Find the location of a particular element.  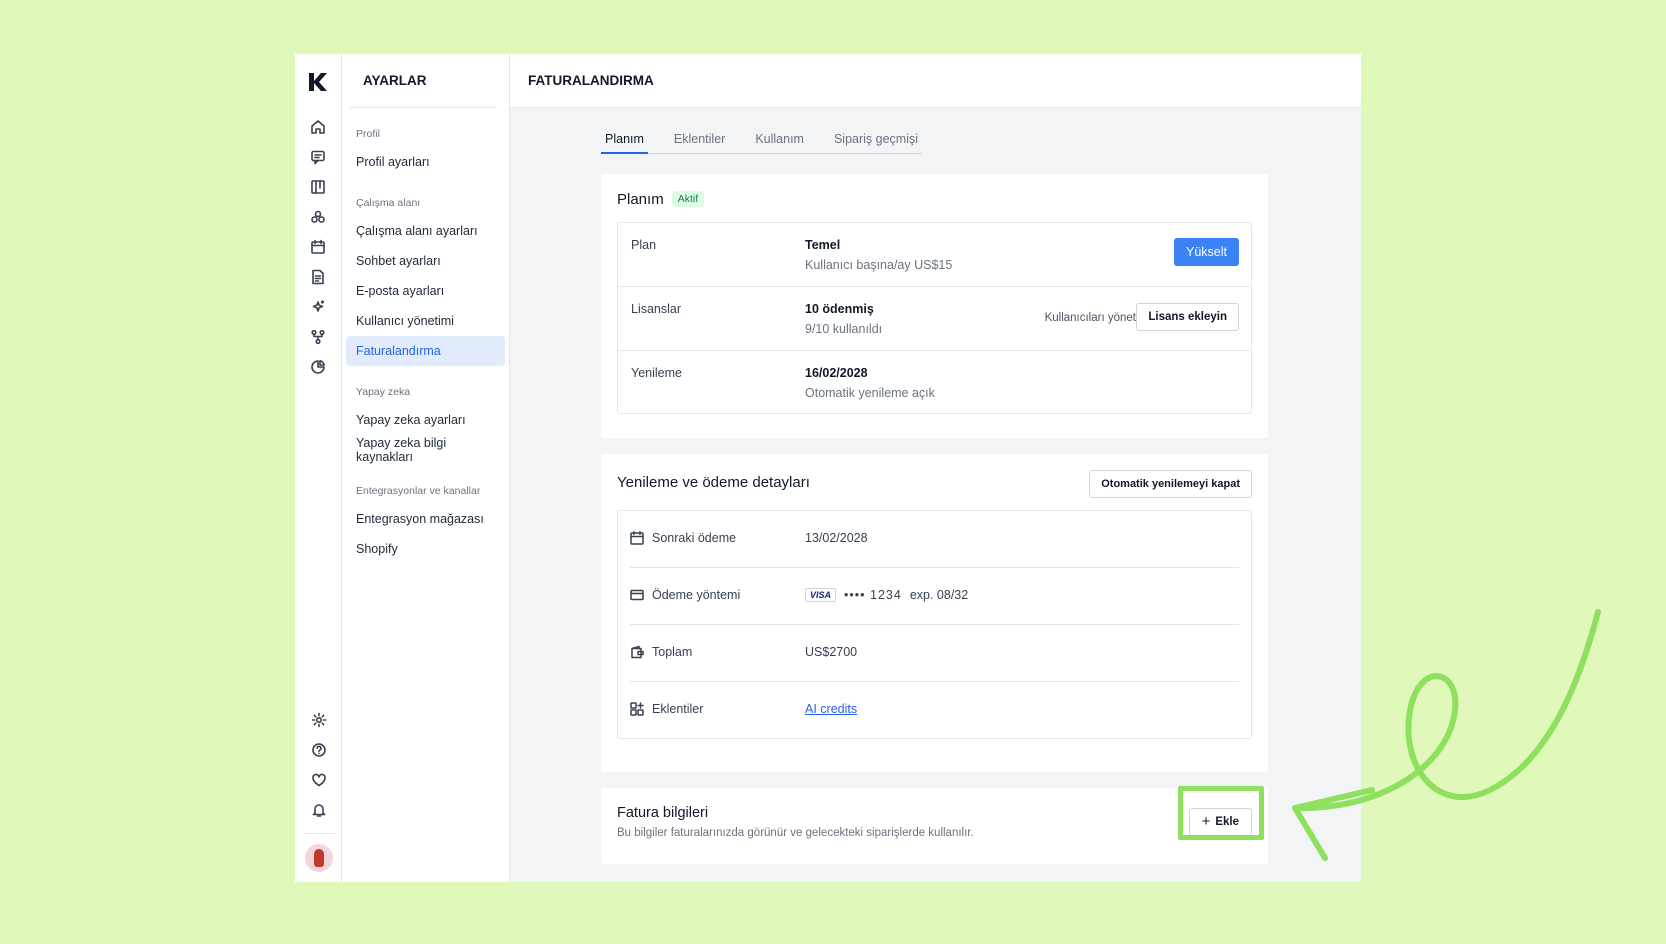

annotation-arrow-icon is located at coordinates (1446, 735).